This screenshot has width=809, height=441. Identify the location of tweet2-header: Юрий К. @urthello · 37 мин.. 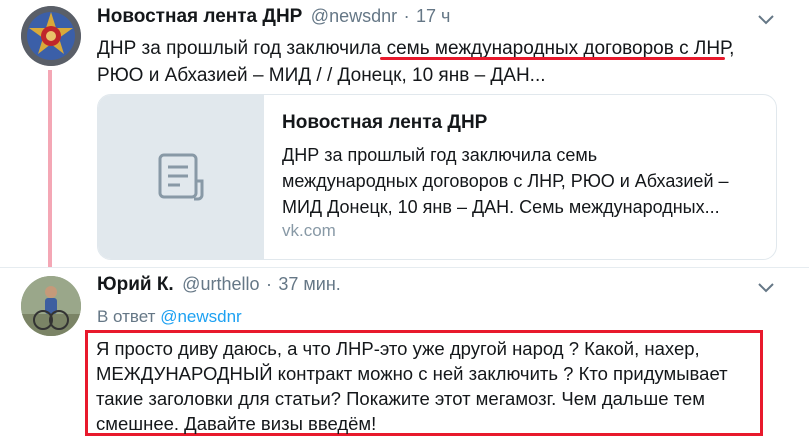
(219, 285).